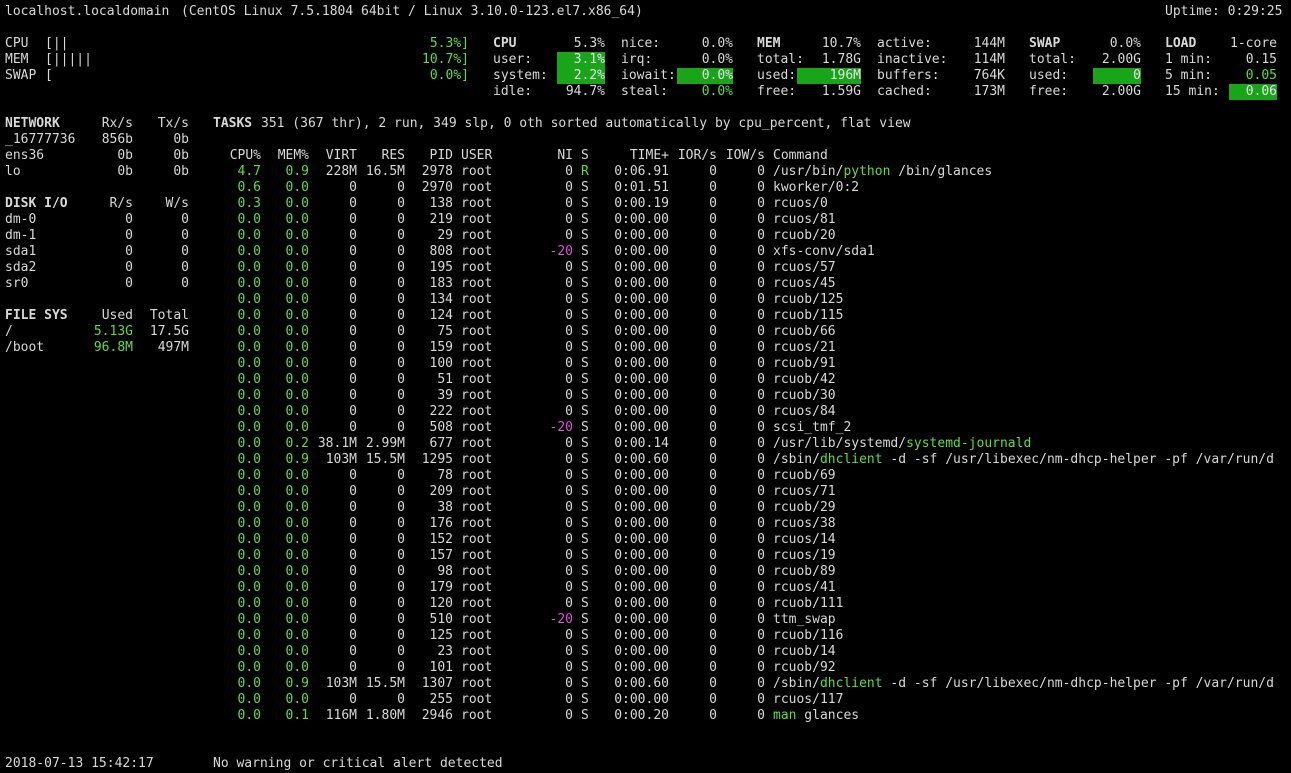 Image resolution: width=1291 pixels, height=773 pixels. What do you see at coordinates (804, 587) in the screenshot?
I see `proc-command-part: rcuos/41` at bounding box center [804, 587].